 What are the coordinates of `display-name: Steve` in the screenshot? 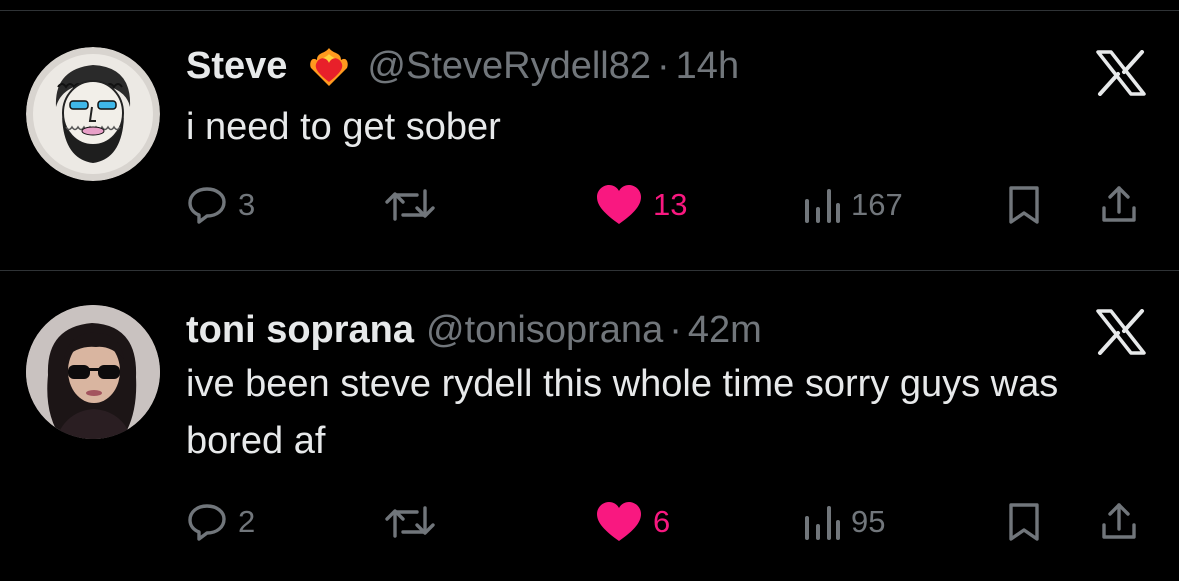 It's located at (236, 66).